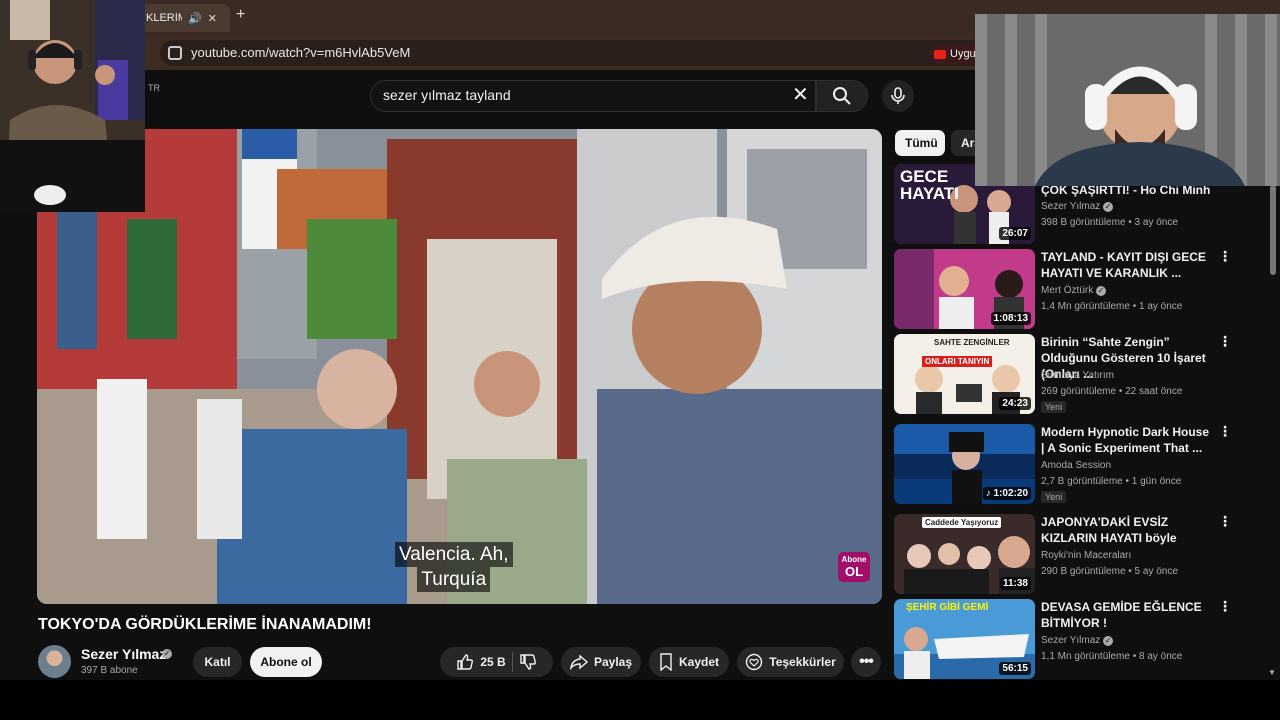 This screenshot has width=1280, height=720. Describe the element at coordinates (205, 624) in the screenshot. I see `video-title: TOKYO'DA GÖRDÜKLERİME İNANAMADIM!` at that location.